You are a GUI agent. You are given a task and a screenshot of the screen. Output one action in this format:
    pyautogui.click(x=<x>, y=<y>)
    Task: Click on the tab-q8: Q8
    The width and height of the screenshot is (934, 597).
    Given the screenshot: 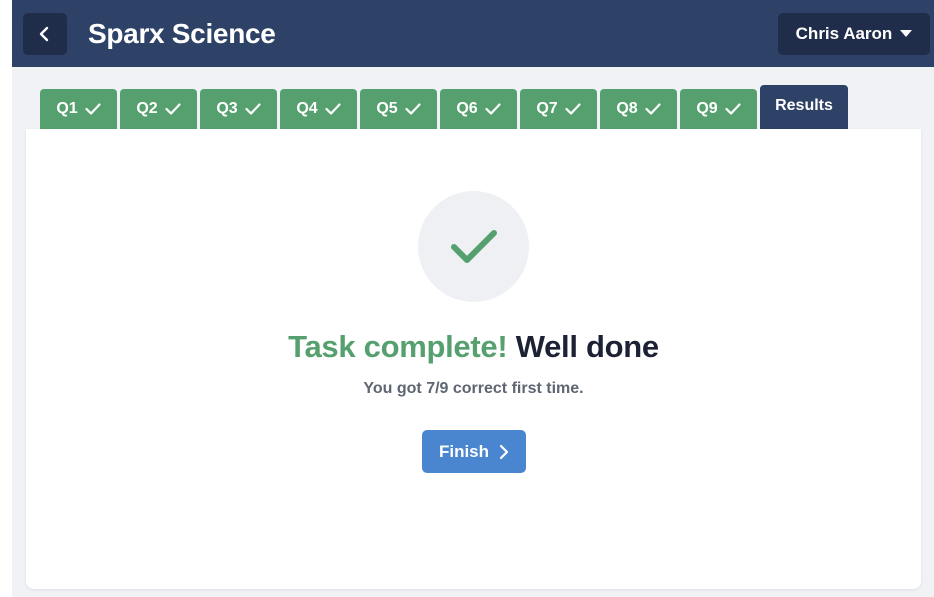 What is the action you would take?
    pyautogui.click(x=638, y=109)
    